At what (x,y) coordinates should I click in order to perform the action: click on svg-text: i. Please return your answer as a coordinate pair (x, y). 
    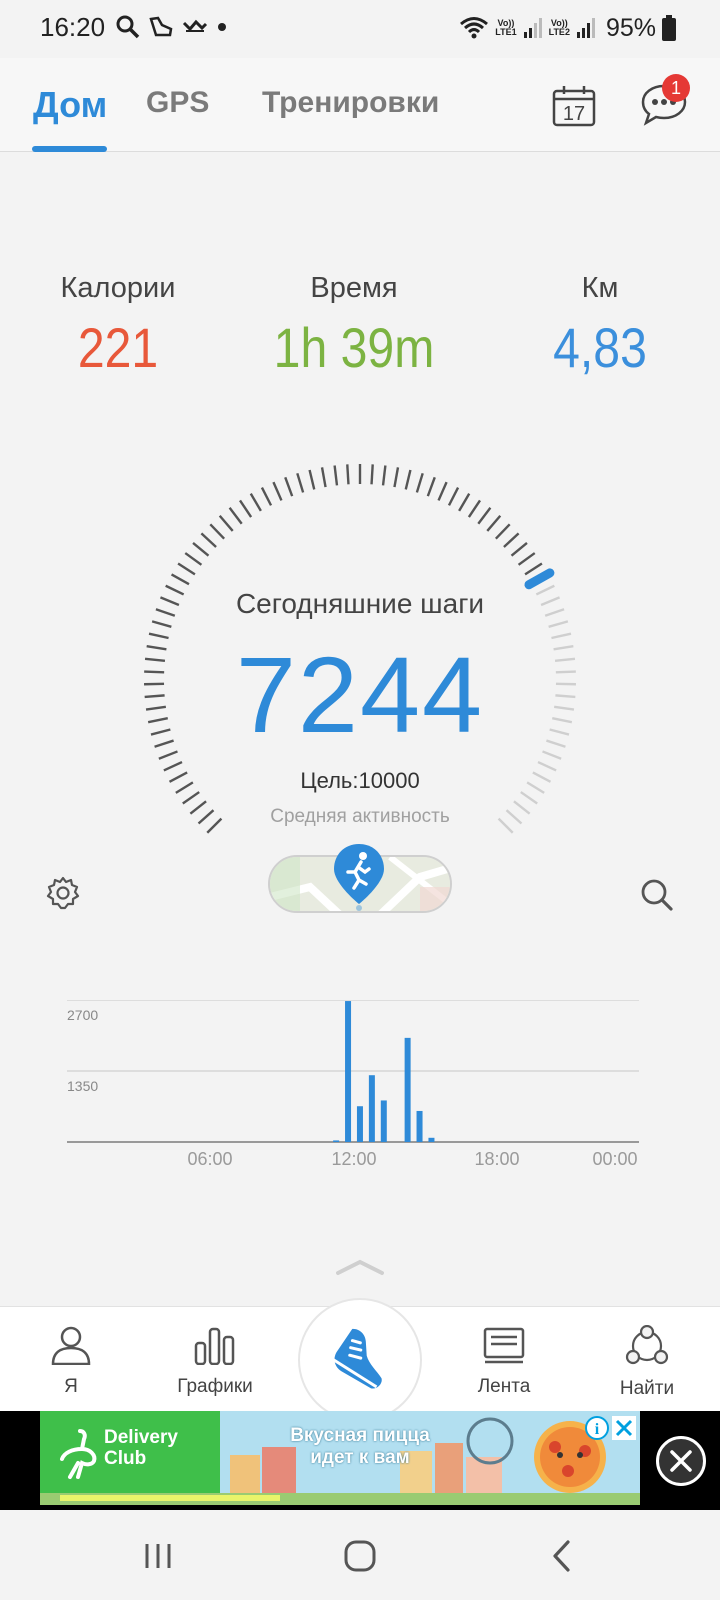
    Looking at the image, I should click on (597, 1429).